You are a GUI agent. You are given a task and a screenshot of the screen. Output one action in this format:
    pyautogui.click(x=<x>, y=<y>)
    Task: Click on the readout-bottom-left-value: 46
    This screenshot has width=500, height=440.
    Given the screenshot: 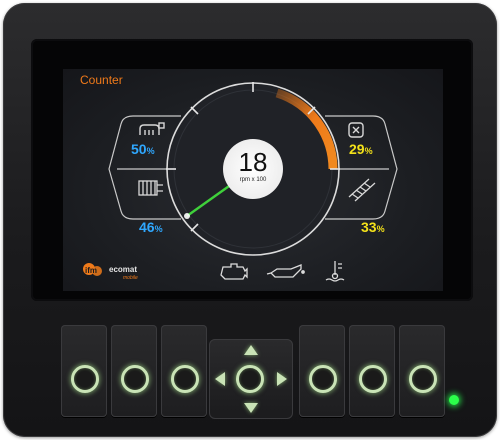 What is the action you would take?
    pyautogui.click(x=147, y=227)
    